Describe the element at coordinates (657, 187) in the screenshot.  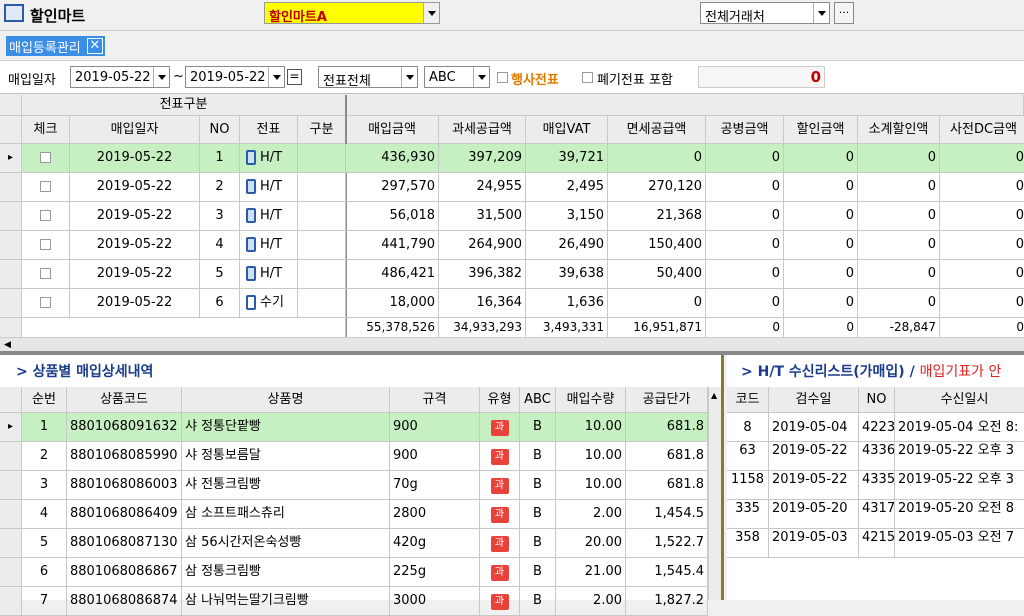
I see `grid-cell: 270,120` at that location.